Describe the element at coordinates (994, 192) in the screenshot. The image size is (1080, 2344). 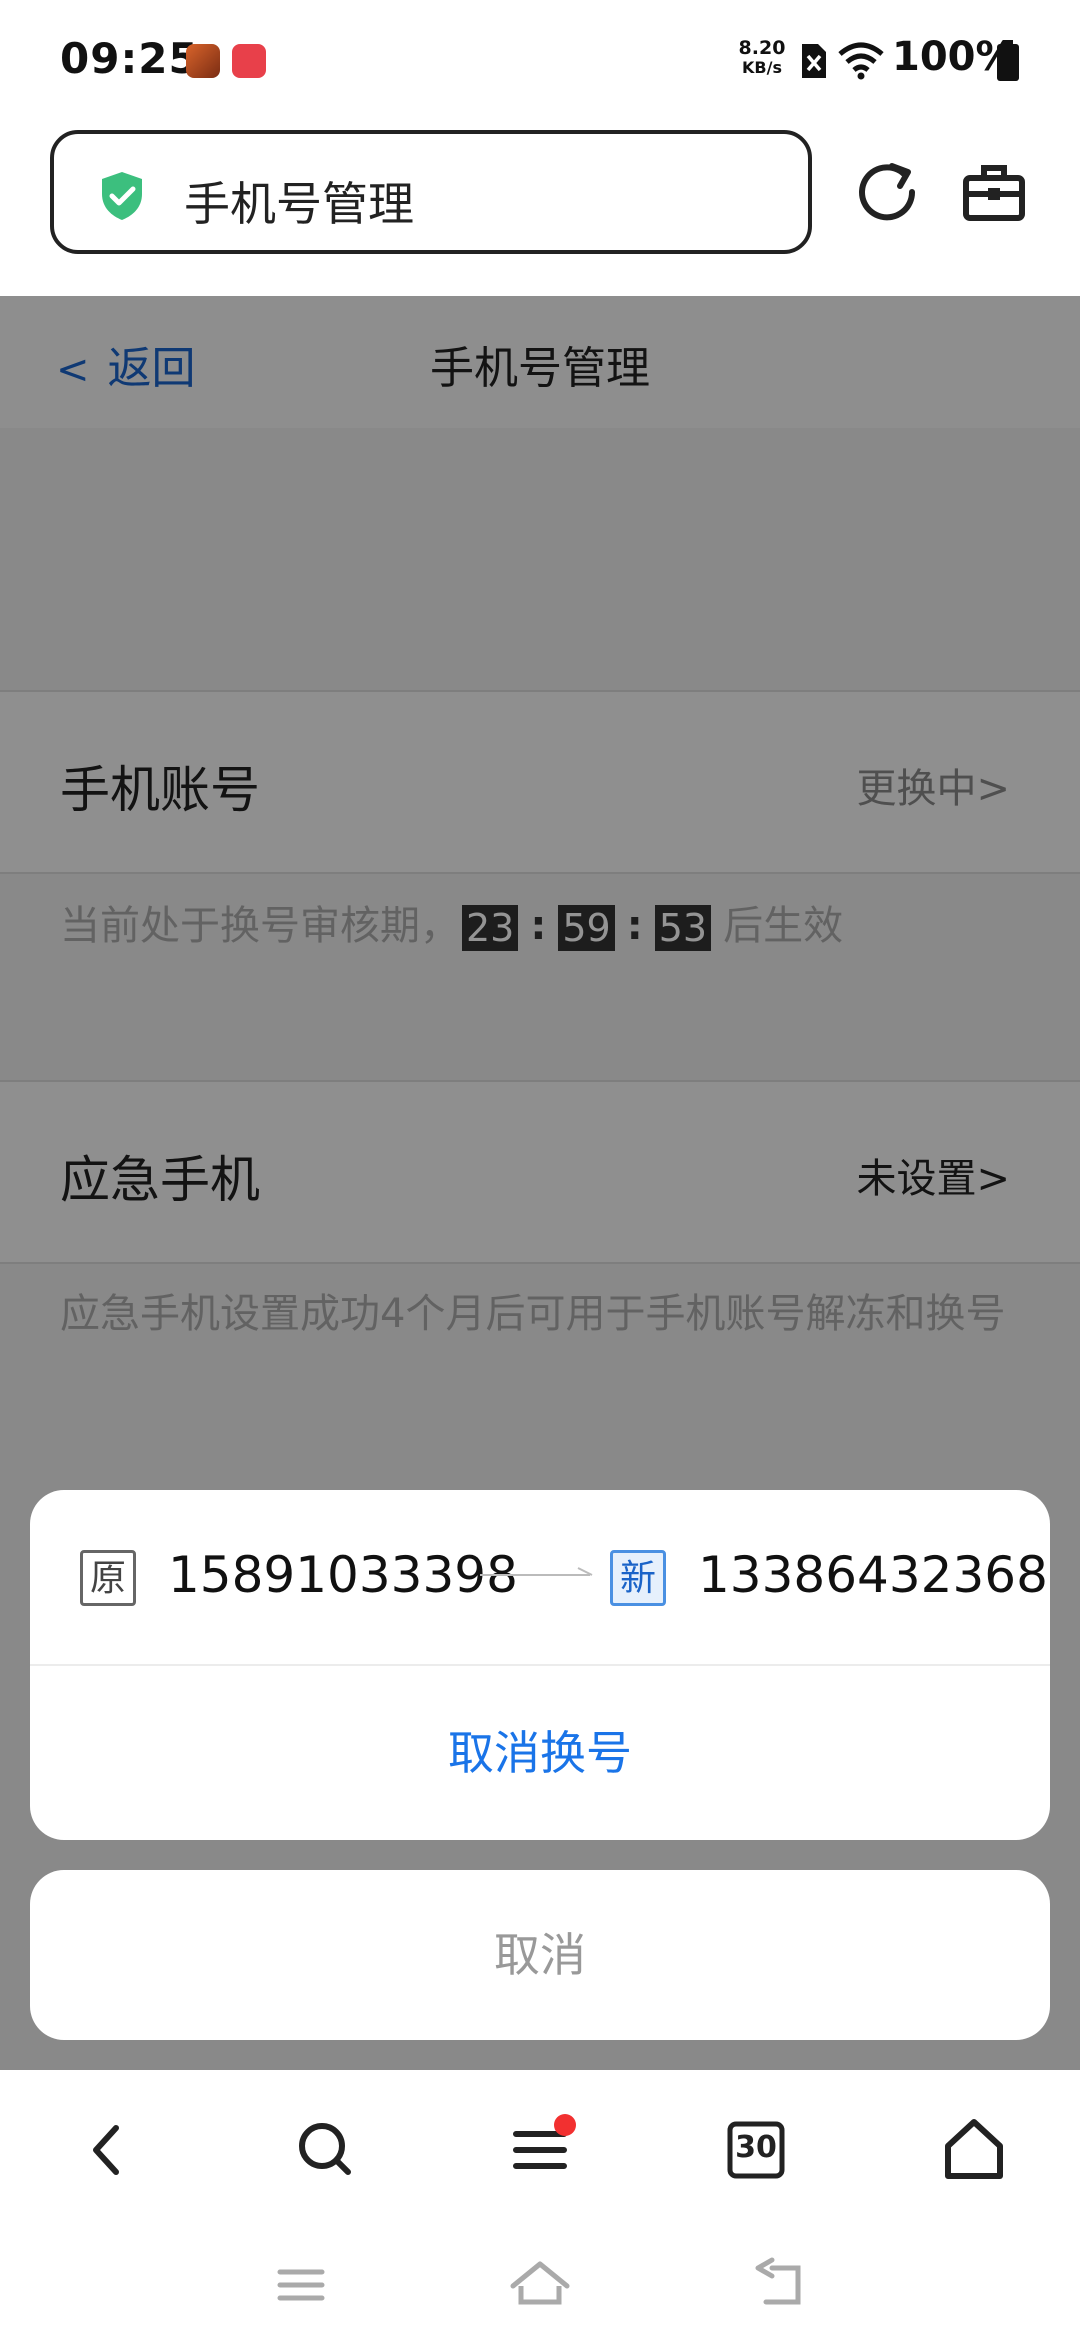
I see `toolbox-icon` at that location.